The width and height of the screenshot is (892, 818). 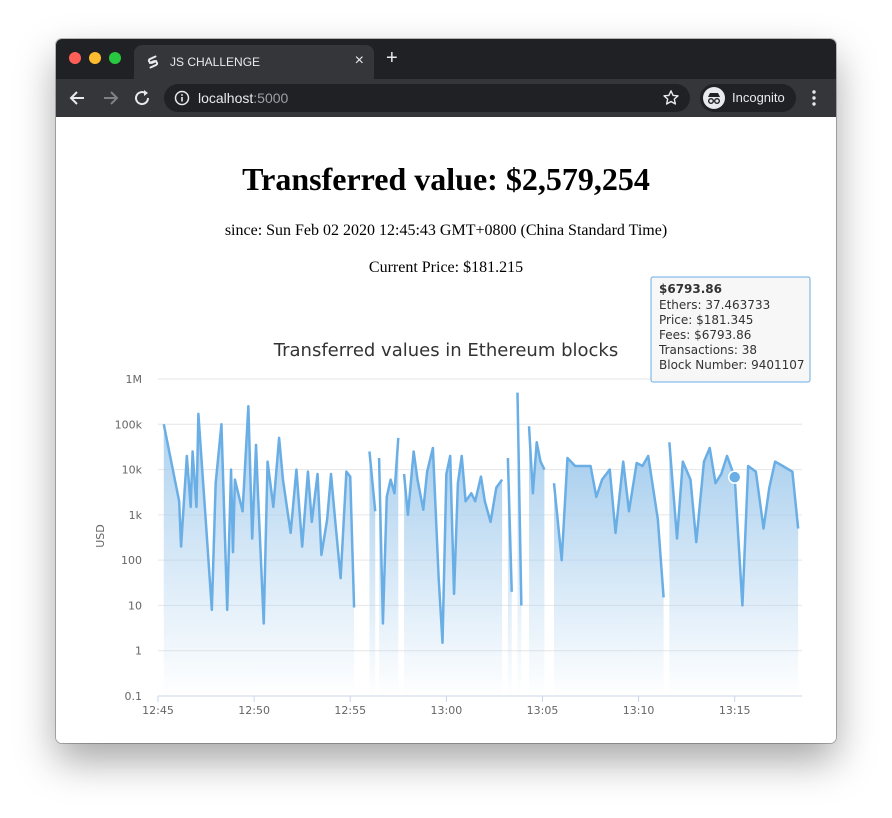 I want to click on browser-tab: JS CHALLENGE ×, so click(x=254, y=62).